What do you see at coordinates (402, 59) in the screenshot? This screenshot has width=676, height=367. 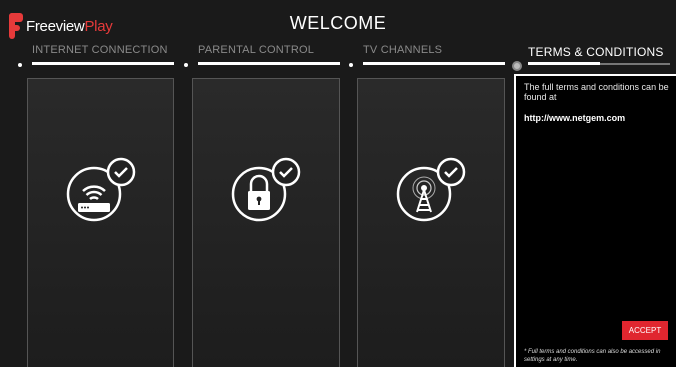 I see `step-tv-channels: TV CHANNELS` at bounding box center [402, 59].